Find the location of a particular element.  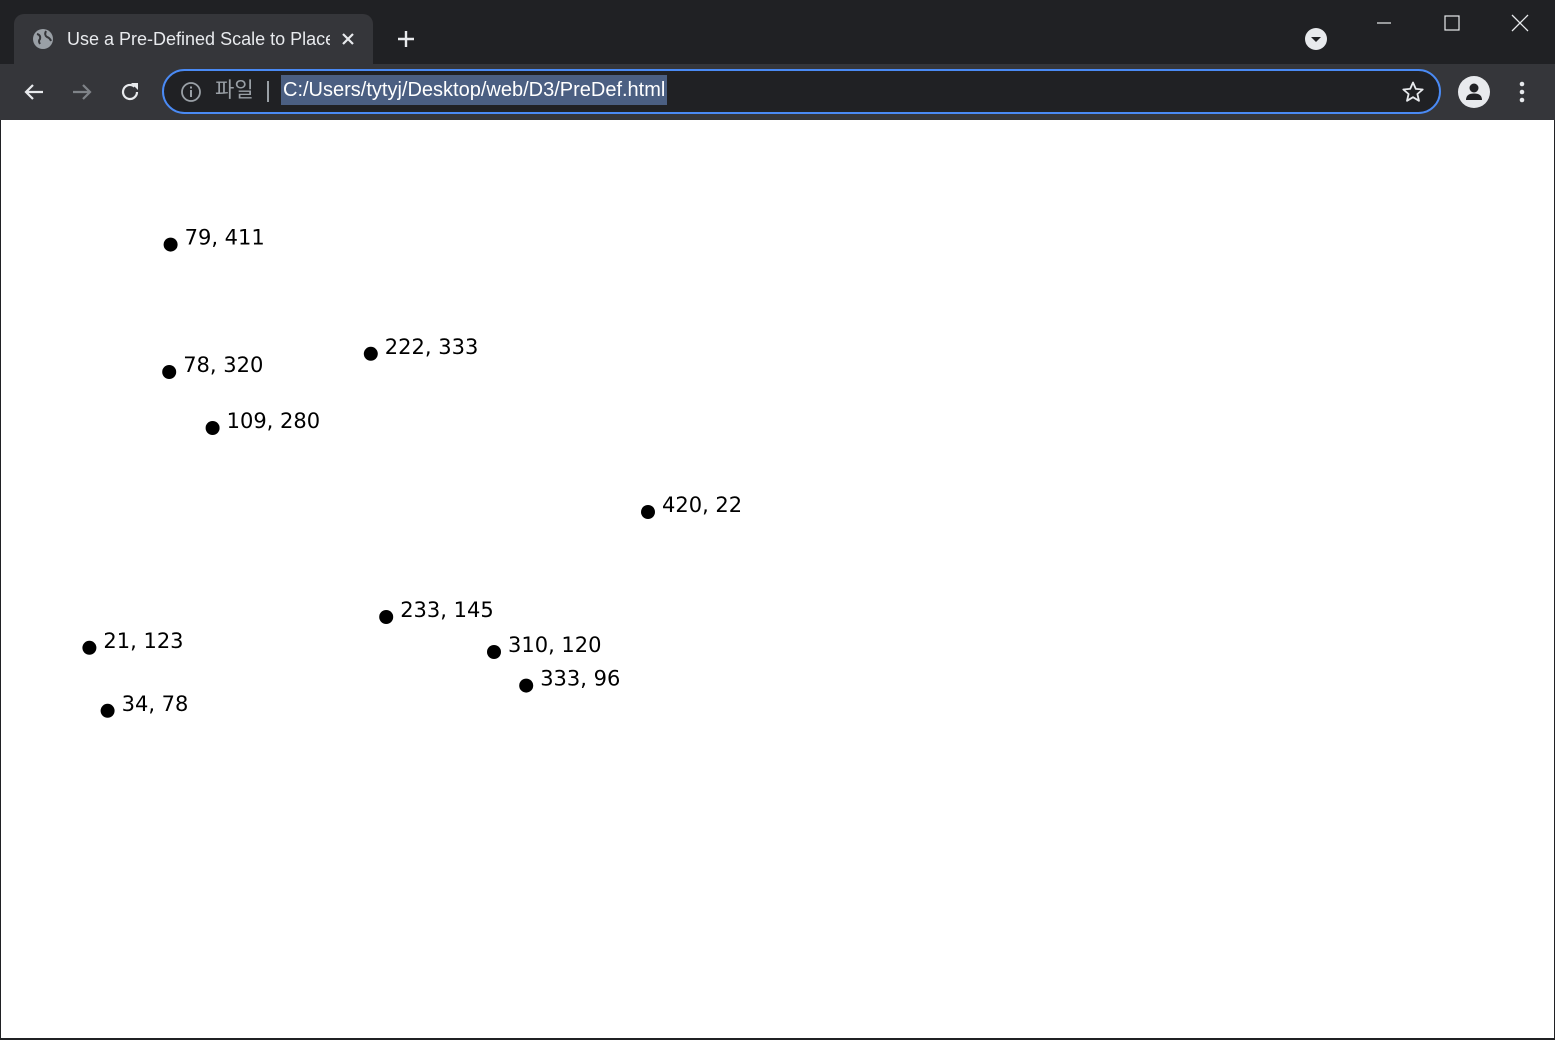

point-label: 109, 280 is located at coordinates (274, 421).